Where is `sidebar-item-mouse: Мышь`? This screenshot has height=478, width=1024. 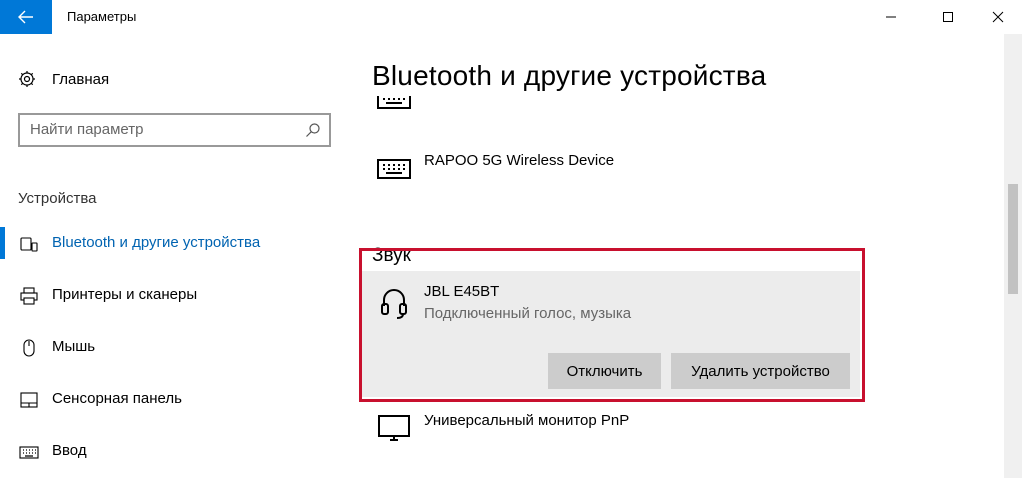 sidebar-item-mouse: Мышь is located at coordinates (170, 347).